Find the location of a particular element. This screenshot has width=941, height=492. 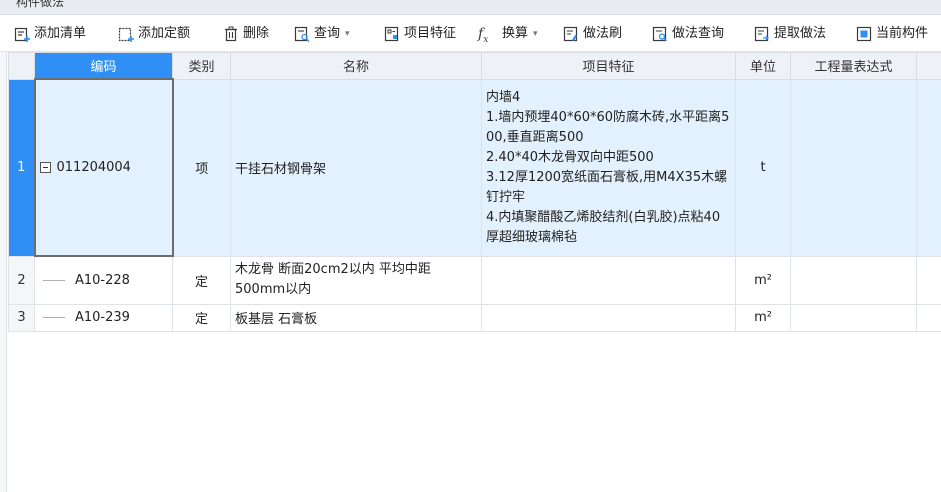

add-list-button: 添加清单 is located at coordinates (50, 34).